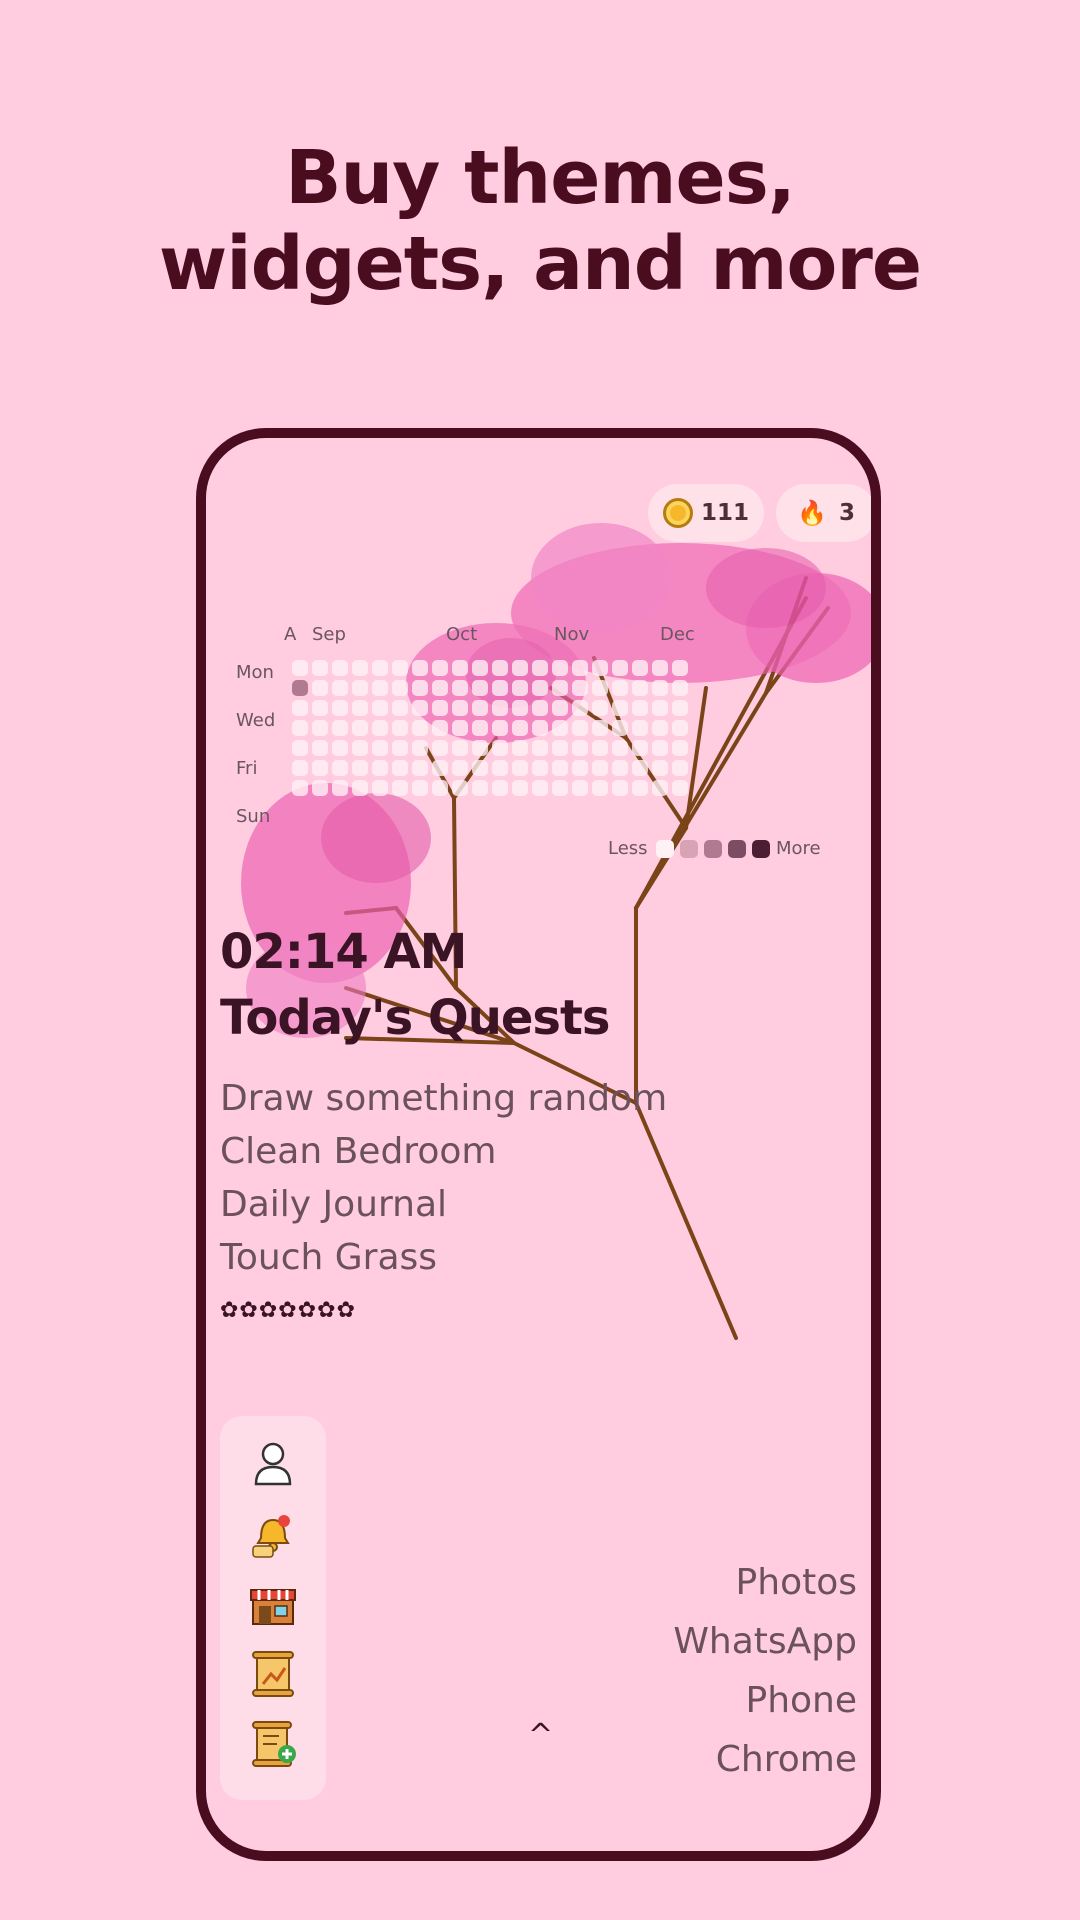 The image size is (1080, 1920). I want to click on stats-scroll-icon, so click(273, 1674).